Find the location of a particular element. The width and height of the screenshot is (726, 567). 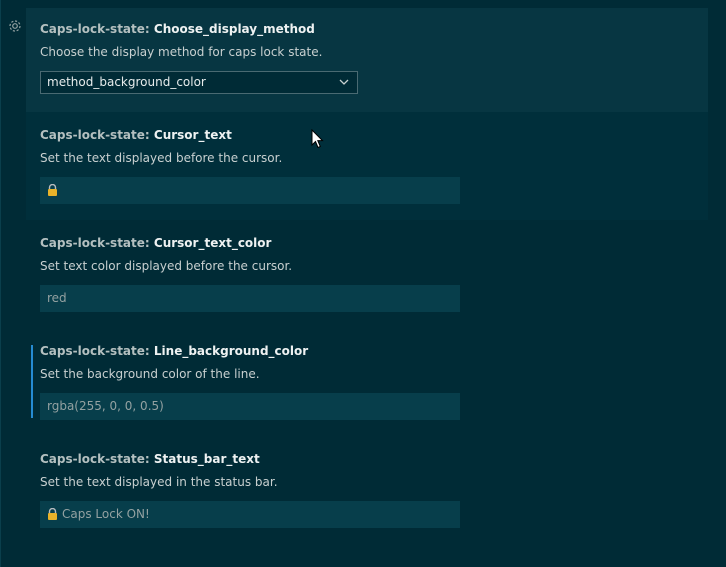

setting-key: Choose_display_method is located at coordinates (234, 29).